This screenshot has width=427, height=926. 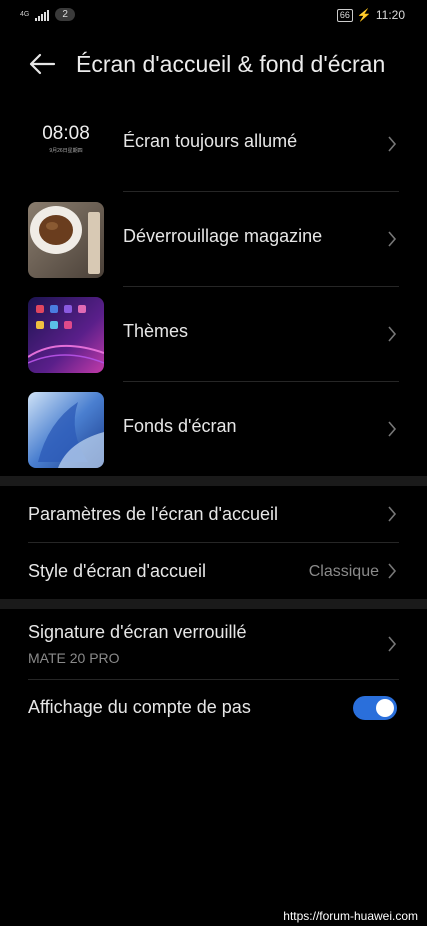 What do you see at coordinates (213, 15) in the screenshot?
I see `status-bar: 4G 2 66 ⚡ 11:20` at bounding box center [213, 15].